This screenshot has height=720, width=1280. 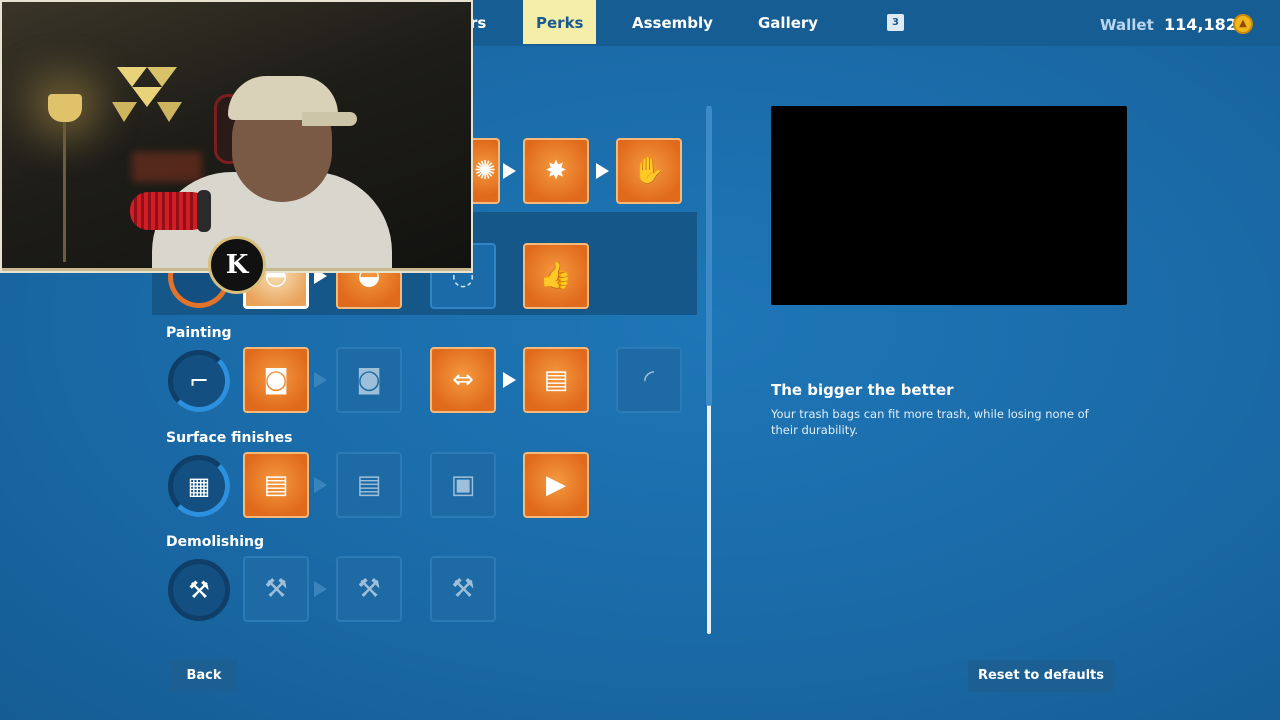 What do you see at coordinates (204, 676) in the screenshot?
I see `back-button: Back` at bounding box center [204, 676].